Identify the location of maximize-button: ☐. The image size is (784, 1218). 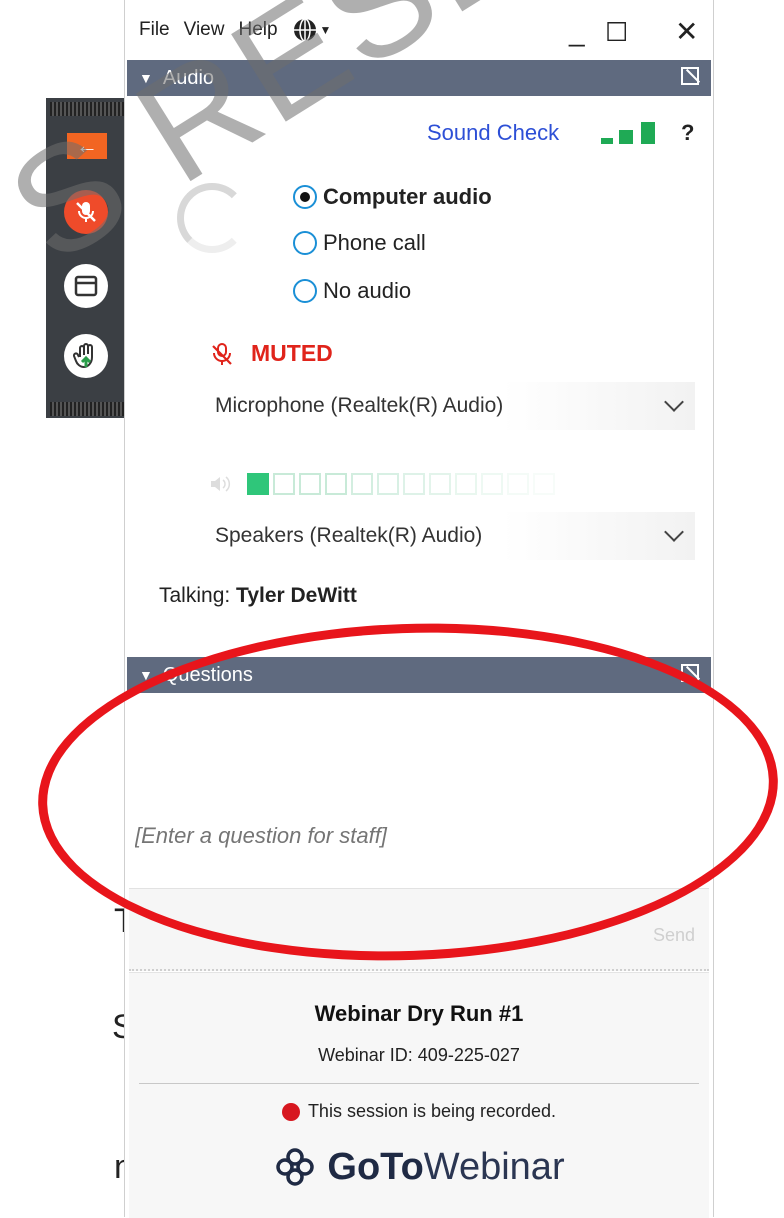
(616, 32).